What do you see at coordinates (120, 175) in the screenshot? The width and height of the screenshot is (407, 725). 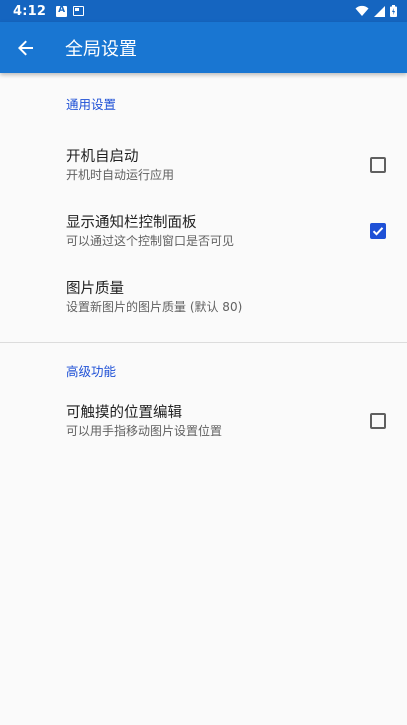 I see `pref-summary: 开机时自动运行应用` at bounding box center [120, 175].